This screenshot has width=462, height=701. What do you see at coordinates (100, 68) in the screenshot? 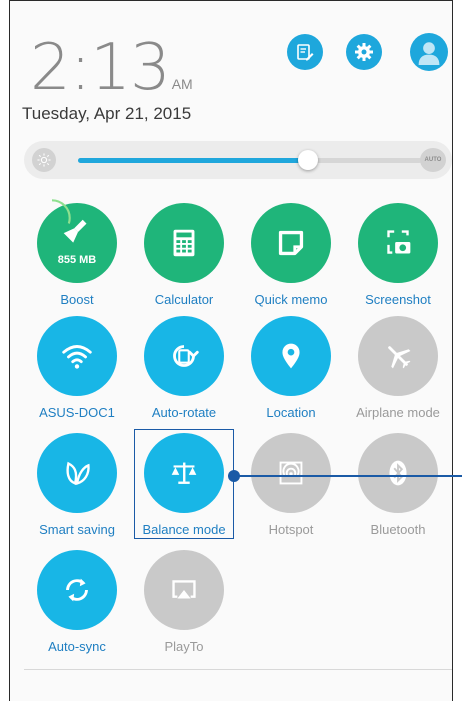
I see `clock-time: 2:13` at bounding box center [100, 68].